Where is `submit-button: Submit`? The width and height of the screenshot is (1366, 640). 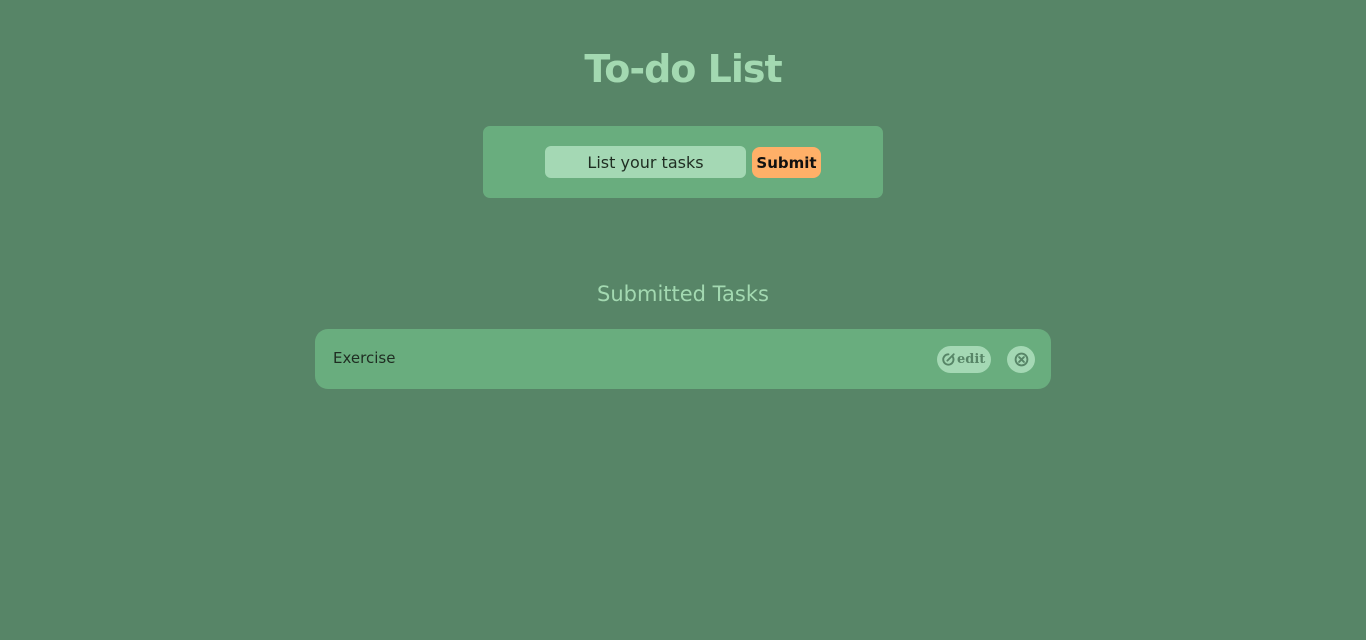 submit-button: Submit is located at coordinates (786, 162).